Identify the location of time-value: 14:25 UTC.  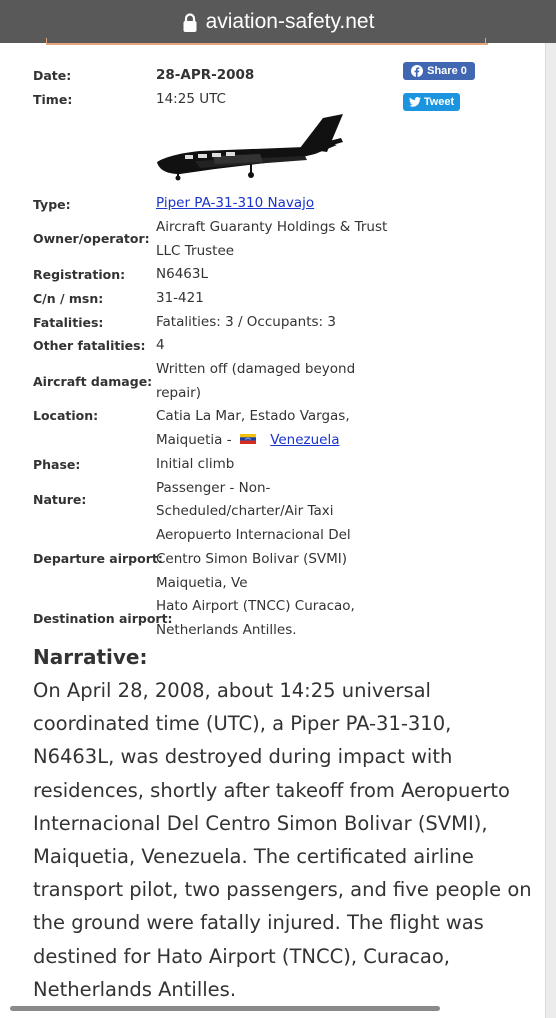
(191, 99).